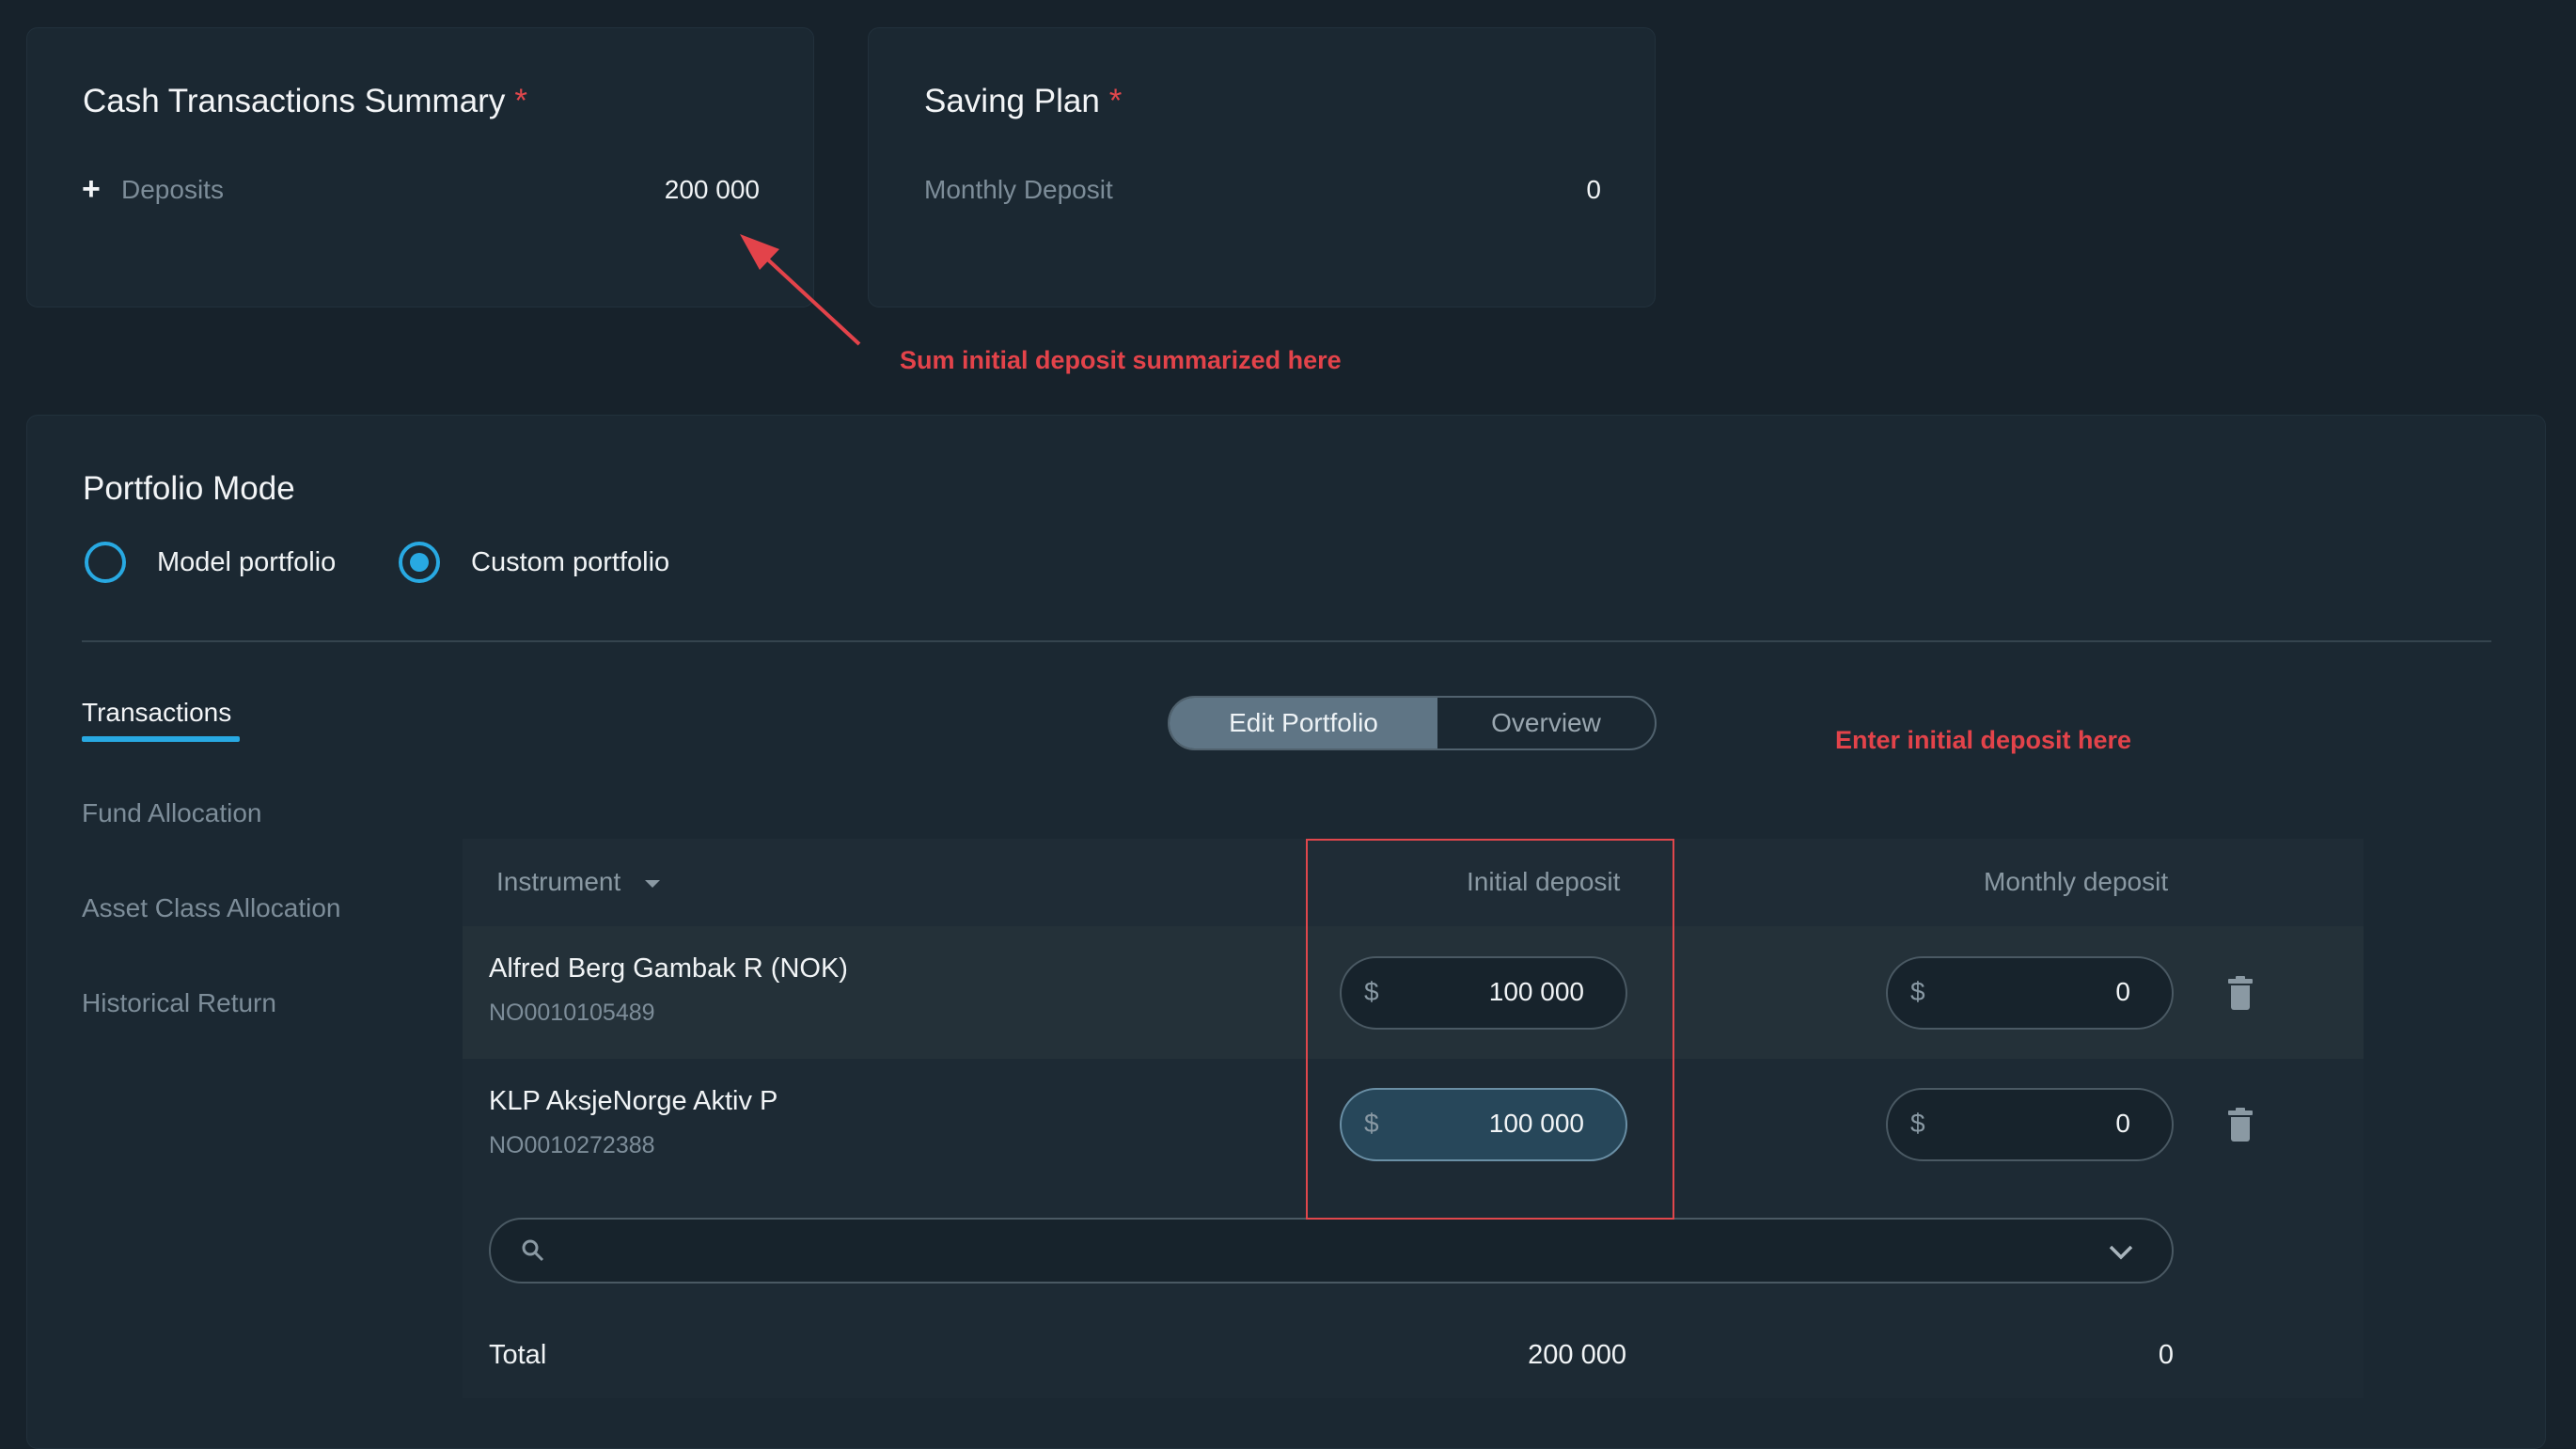 This screenshot has width=2576, height=1449. I want to click on total-label: Total, so click(518, 1355).